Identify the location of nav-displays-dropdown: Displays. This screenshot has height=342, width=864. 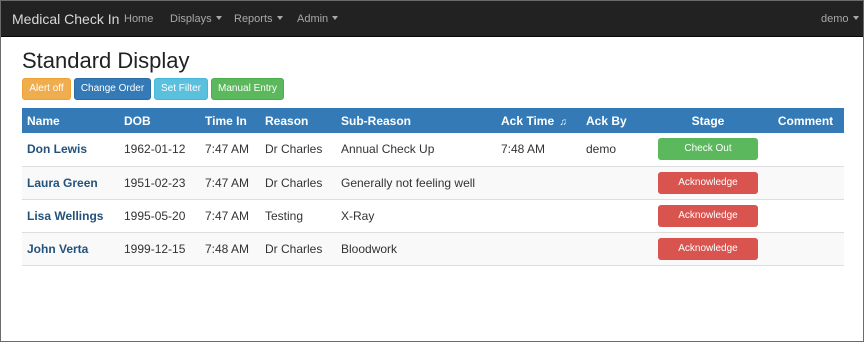
(196, 19).